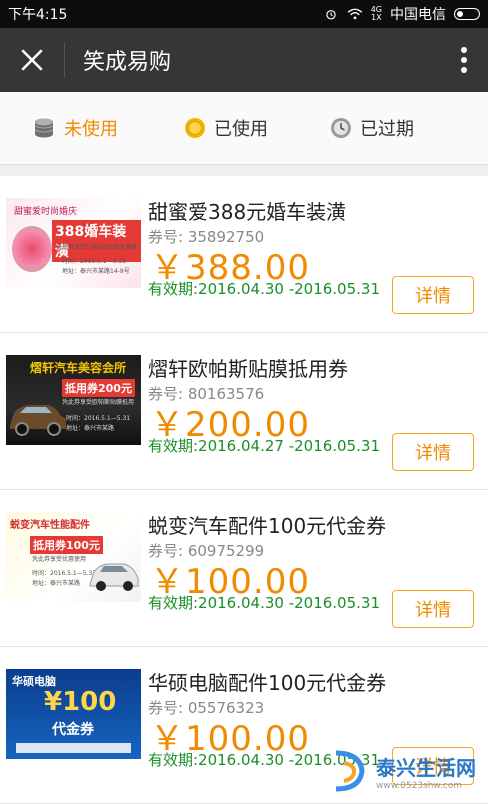 This screenshot has height=804, width=488. What do you see at coordinates (66, 545) in the screenshot?
I see `thumb-headline: 抵用券100元` at bounding box center [66, 545].